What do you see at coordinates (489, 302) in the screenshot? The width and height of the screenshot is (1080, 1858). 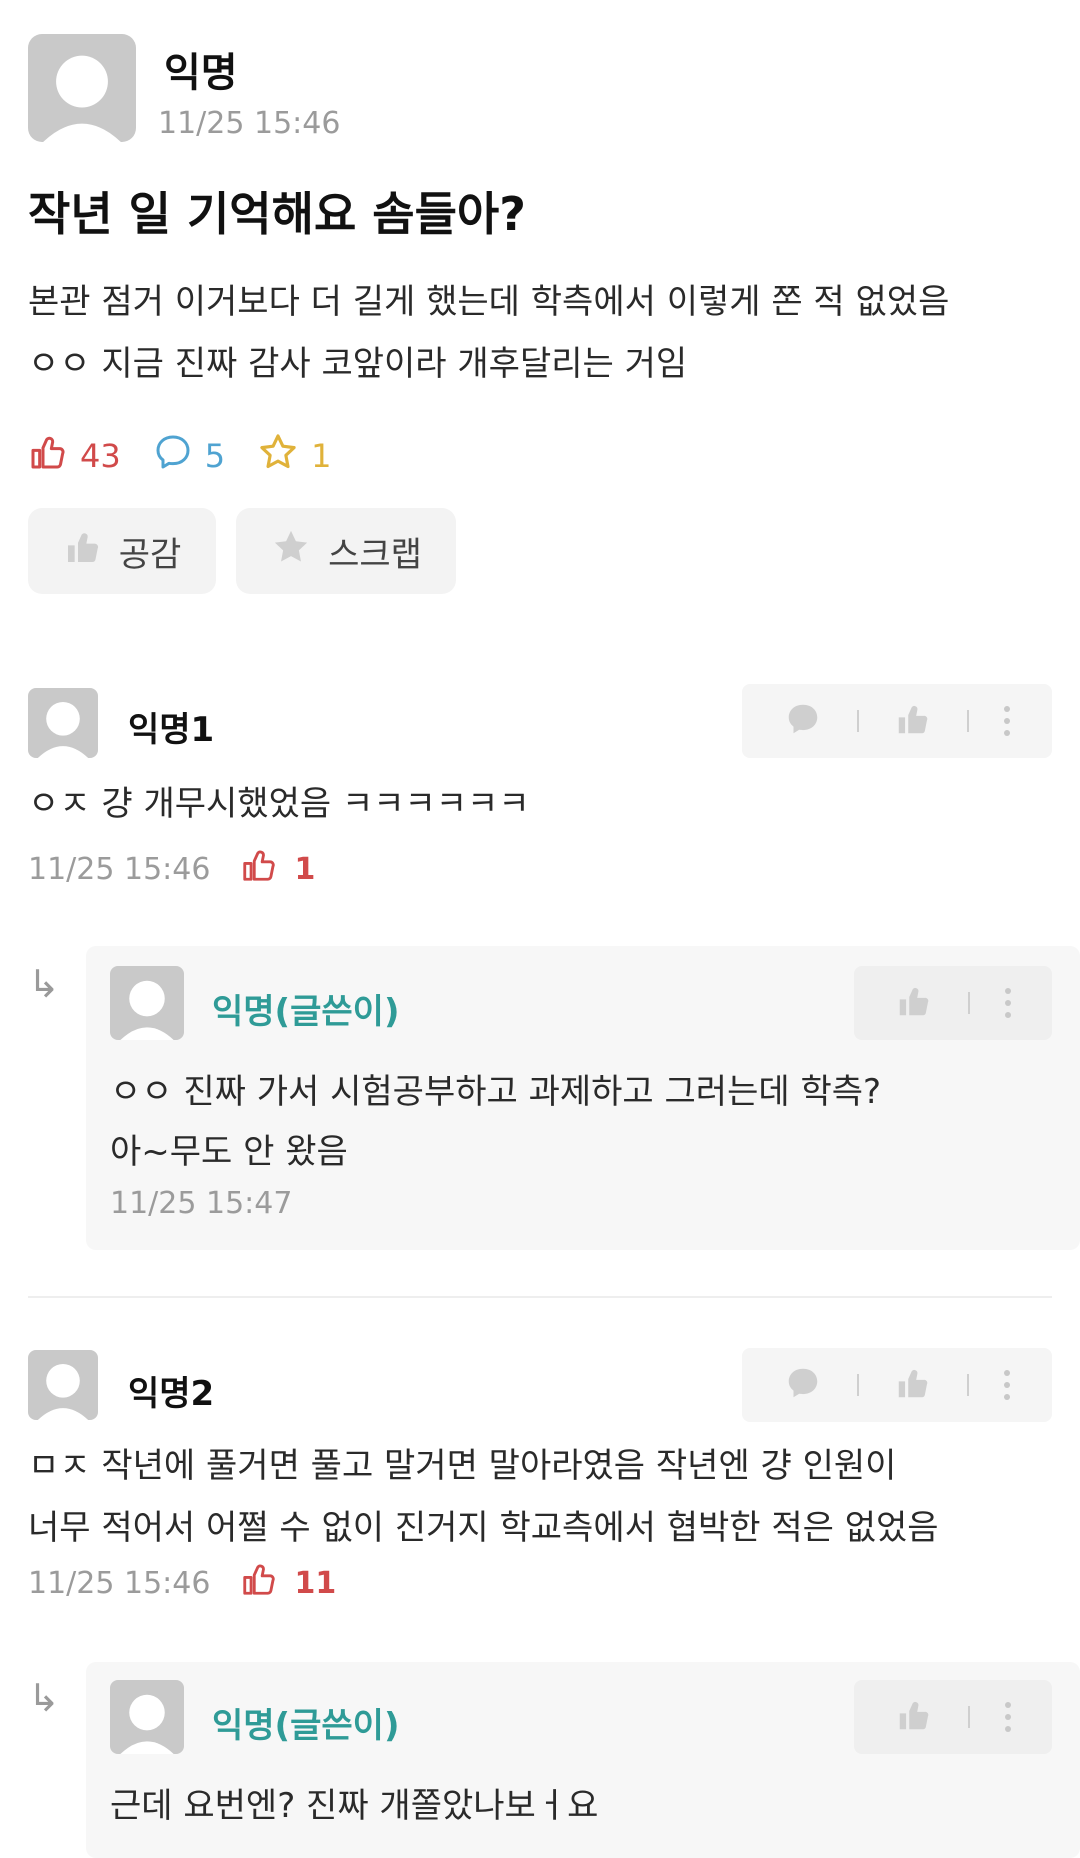 I see `post-body-line1: 본관 점거 이거보다 더 길게 했는데 학측에서 이렇게 쫀 적 없었음` at bounding box center [489, 302].